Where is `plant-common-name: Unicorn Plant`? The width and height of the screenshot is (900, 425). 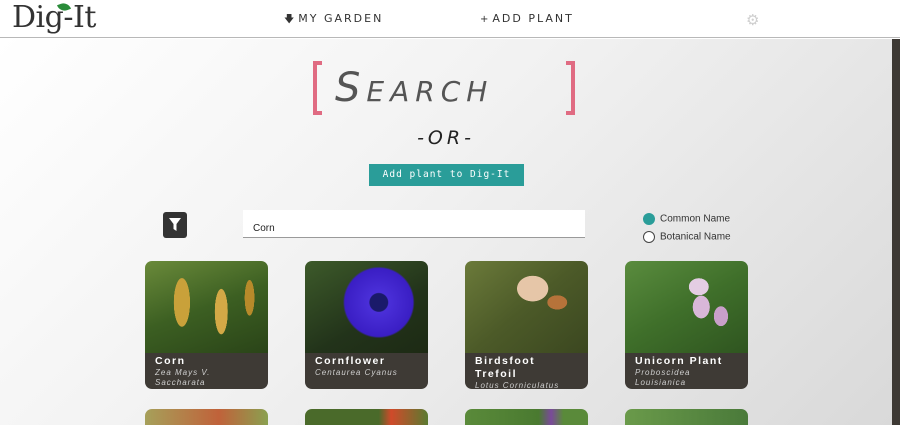 plant-common-name: Unicorn Plant is located at coordinates (679, 361).